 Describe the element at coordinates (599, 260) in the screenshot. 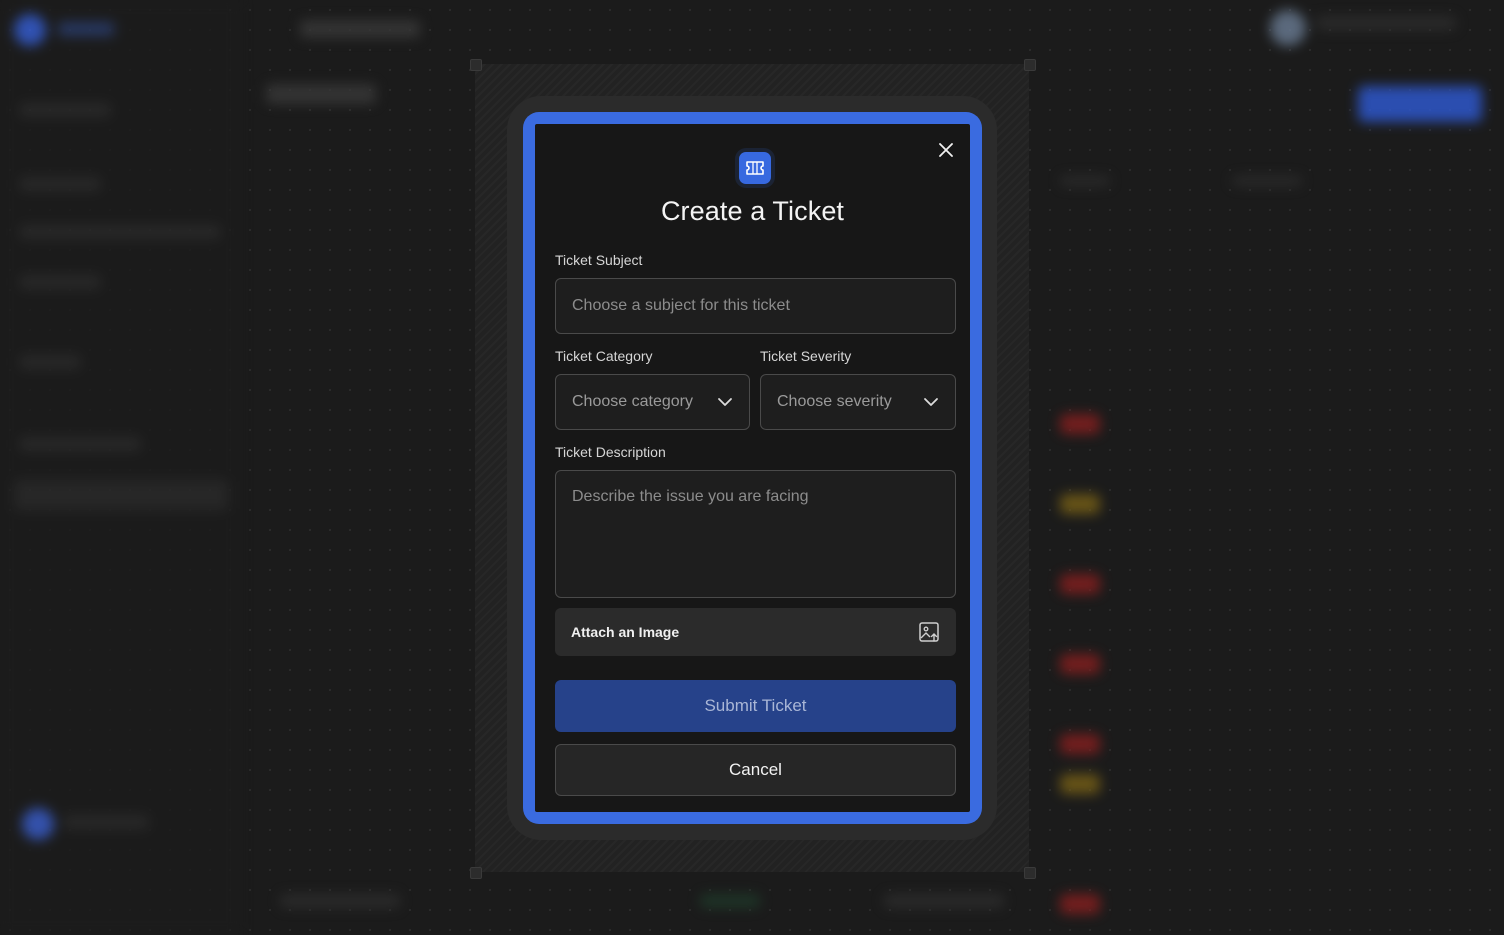

I see `subject-label: Ticket Subject` at that location.